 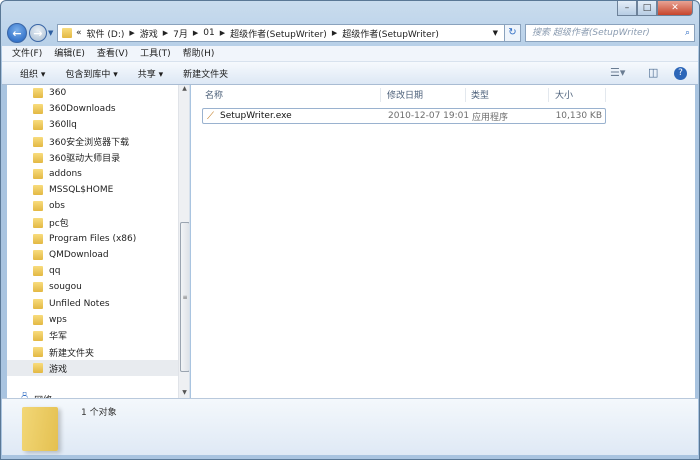 I want to click on help-icon: ?, so click(x=680, y=73).